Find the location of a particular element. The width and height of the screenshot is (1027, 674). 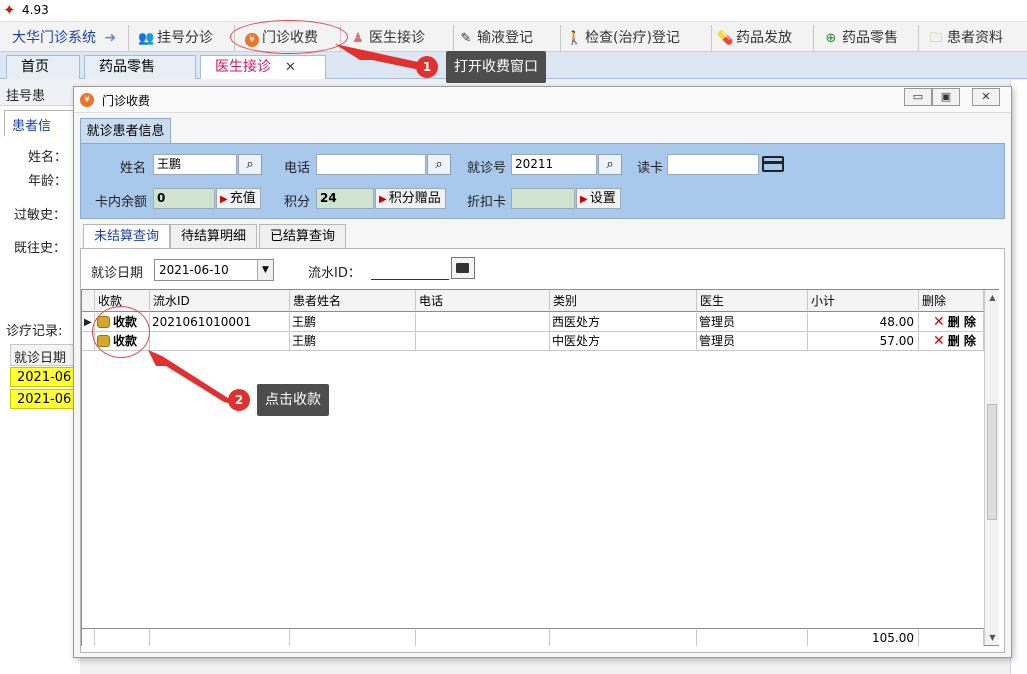

tab-settled-query: 已结算查询 is located at coordinates (303, 236).